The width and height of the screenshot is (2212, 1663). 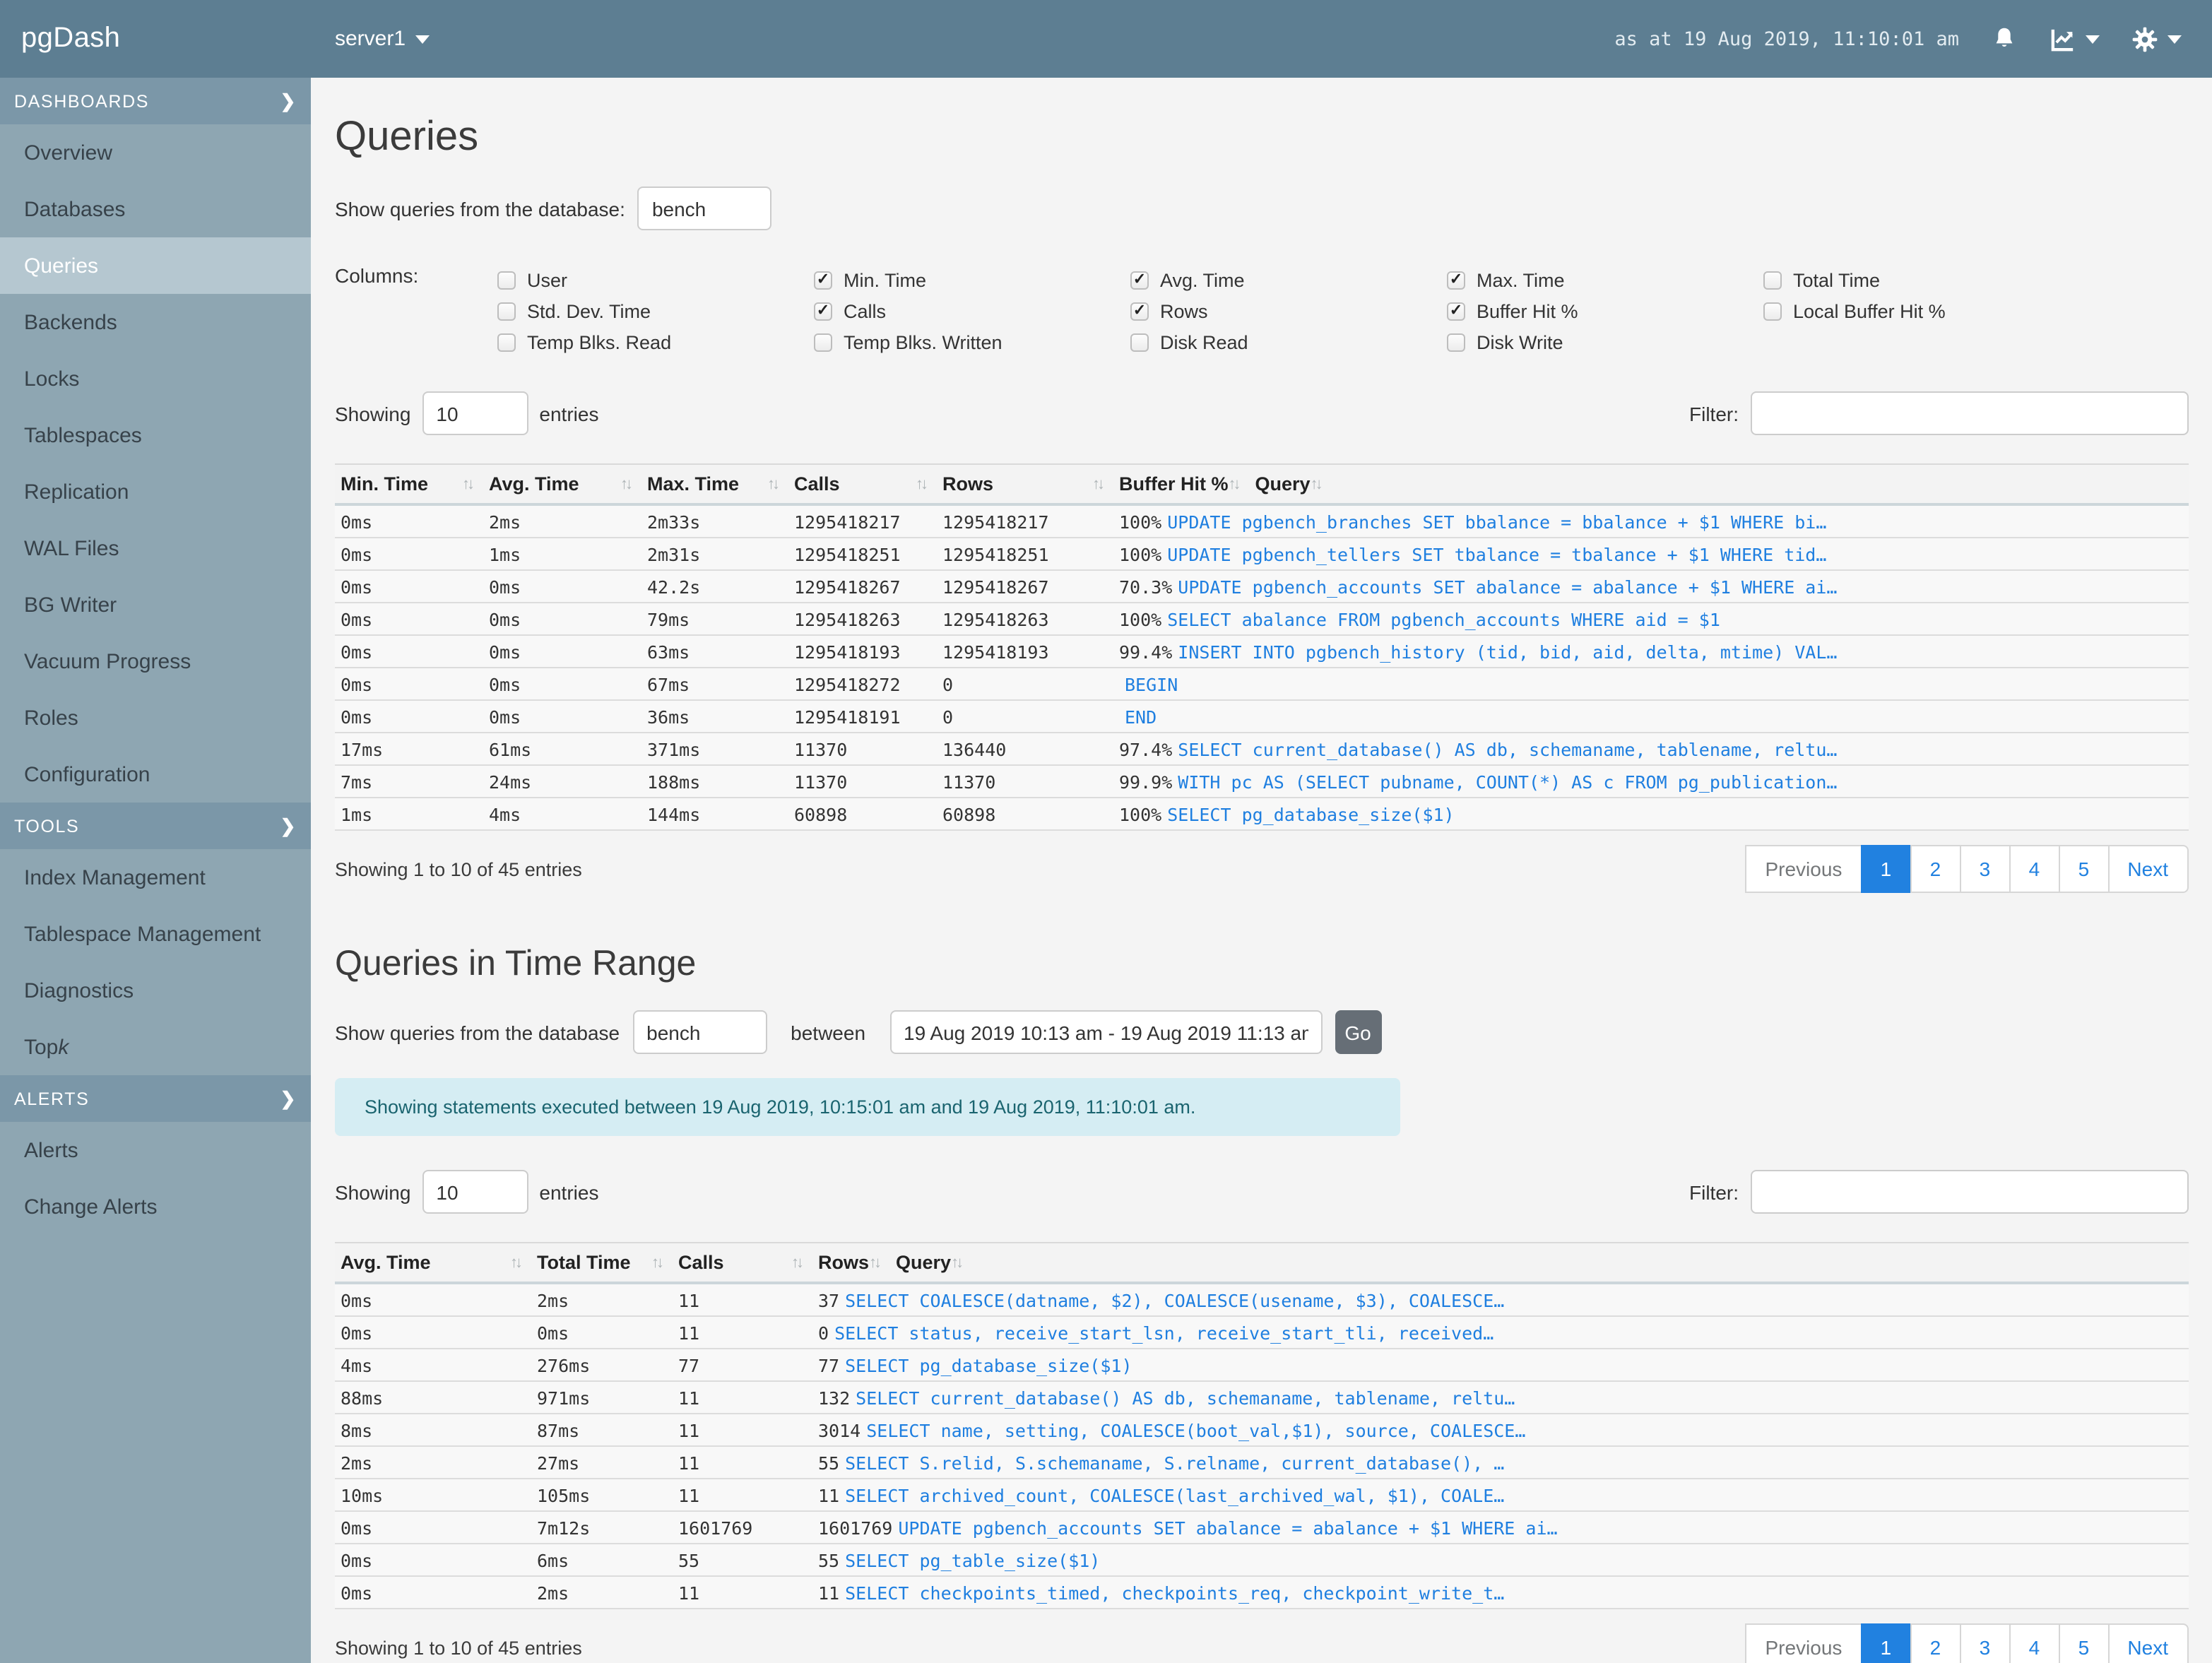 I want to click on sidebar-item: Overview, so click(x=155, y=153).